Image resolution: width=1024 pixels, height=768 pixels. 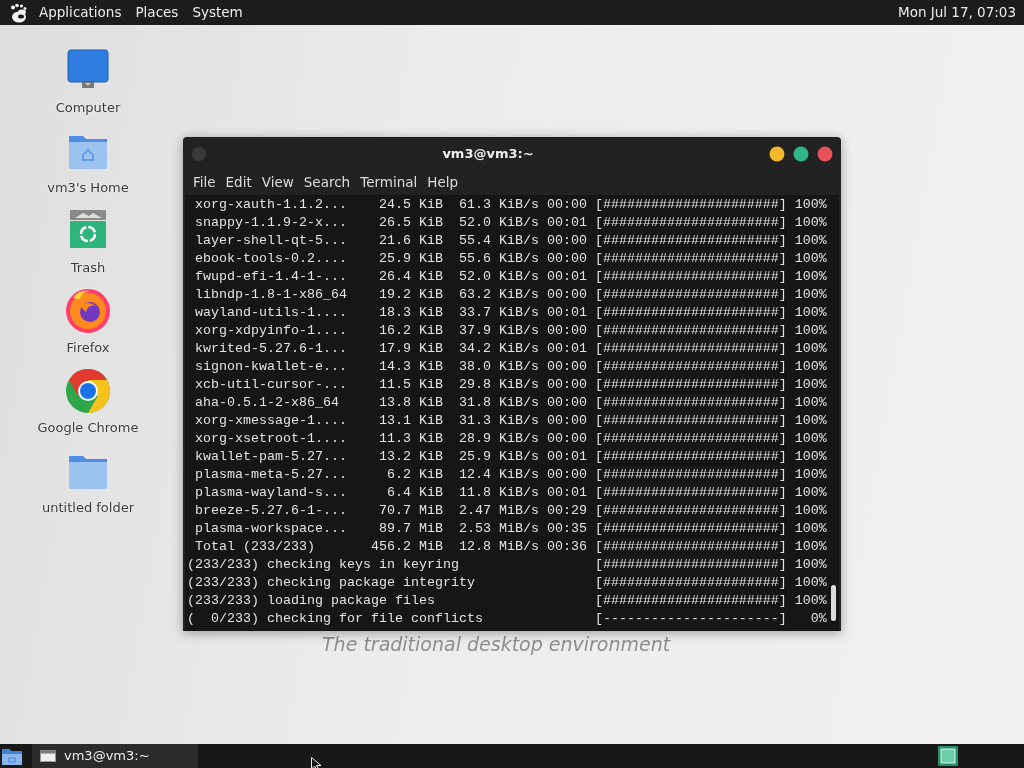 What do you see at coordinates (507, 601) in the screenshot?
I see `terminal-line: (233/233) loading package files [######################] 100%` at bounding box center [507, 601].